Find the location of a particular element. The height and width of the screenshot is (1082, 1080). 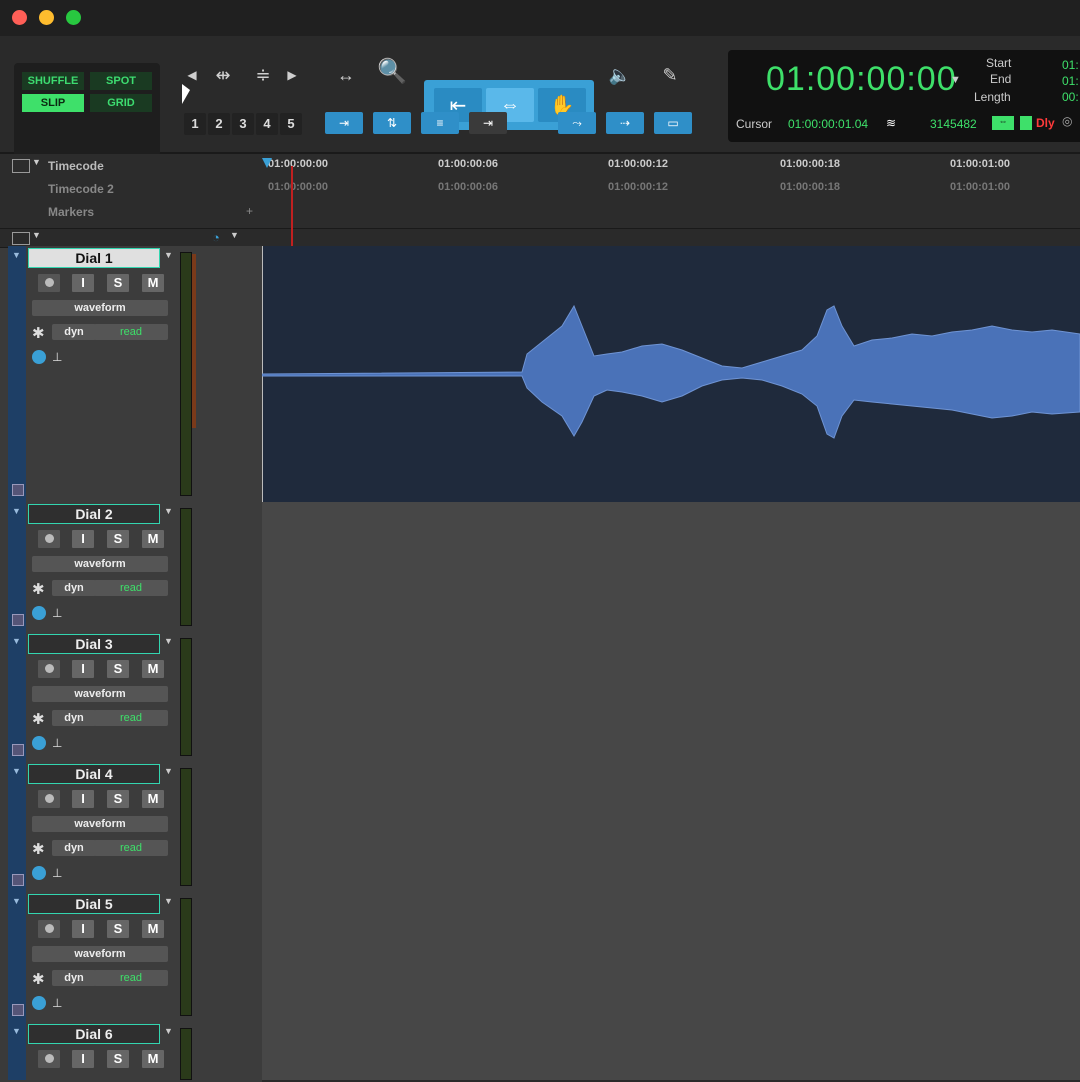

timebase-chevron-icon: ▼ is located at coordinates (234, 235).